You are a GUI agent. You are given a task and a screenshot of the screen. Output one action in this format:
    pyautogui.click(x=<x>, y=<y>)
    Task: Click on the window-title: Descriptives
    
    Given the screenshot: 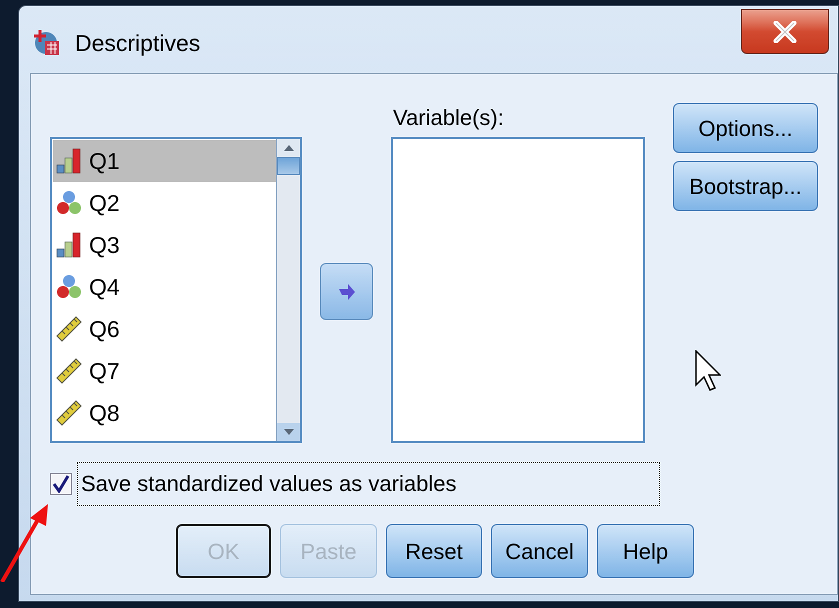 What is the action you would take?
    pyautogui.click(x=137, y=43)
    